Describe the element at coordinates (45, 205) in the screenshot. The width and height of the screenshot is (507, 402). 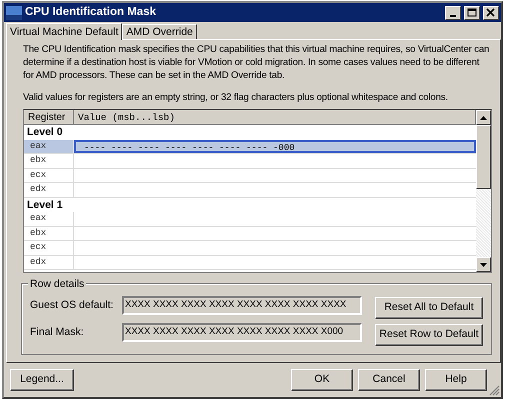
I see `group-label: Level 1` at that location.